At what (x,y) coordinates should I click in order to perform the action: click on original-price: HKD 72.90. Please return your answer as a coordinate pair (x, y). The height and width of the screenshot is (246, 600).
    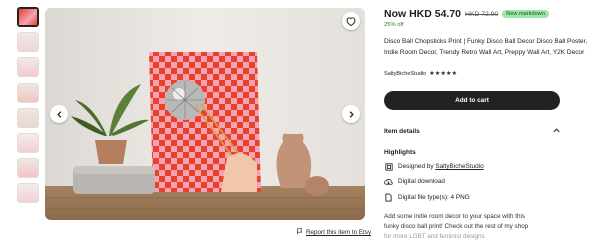
    Looking at the image, I should click on (482, 14).